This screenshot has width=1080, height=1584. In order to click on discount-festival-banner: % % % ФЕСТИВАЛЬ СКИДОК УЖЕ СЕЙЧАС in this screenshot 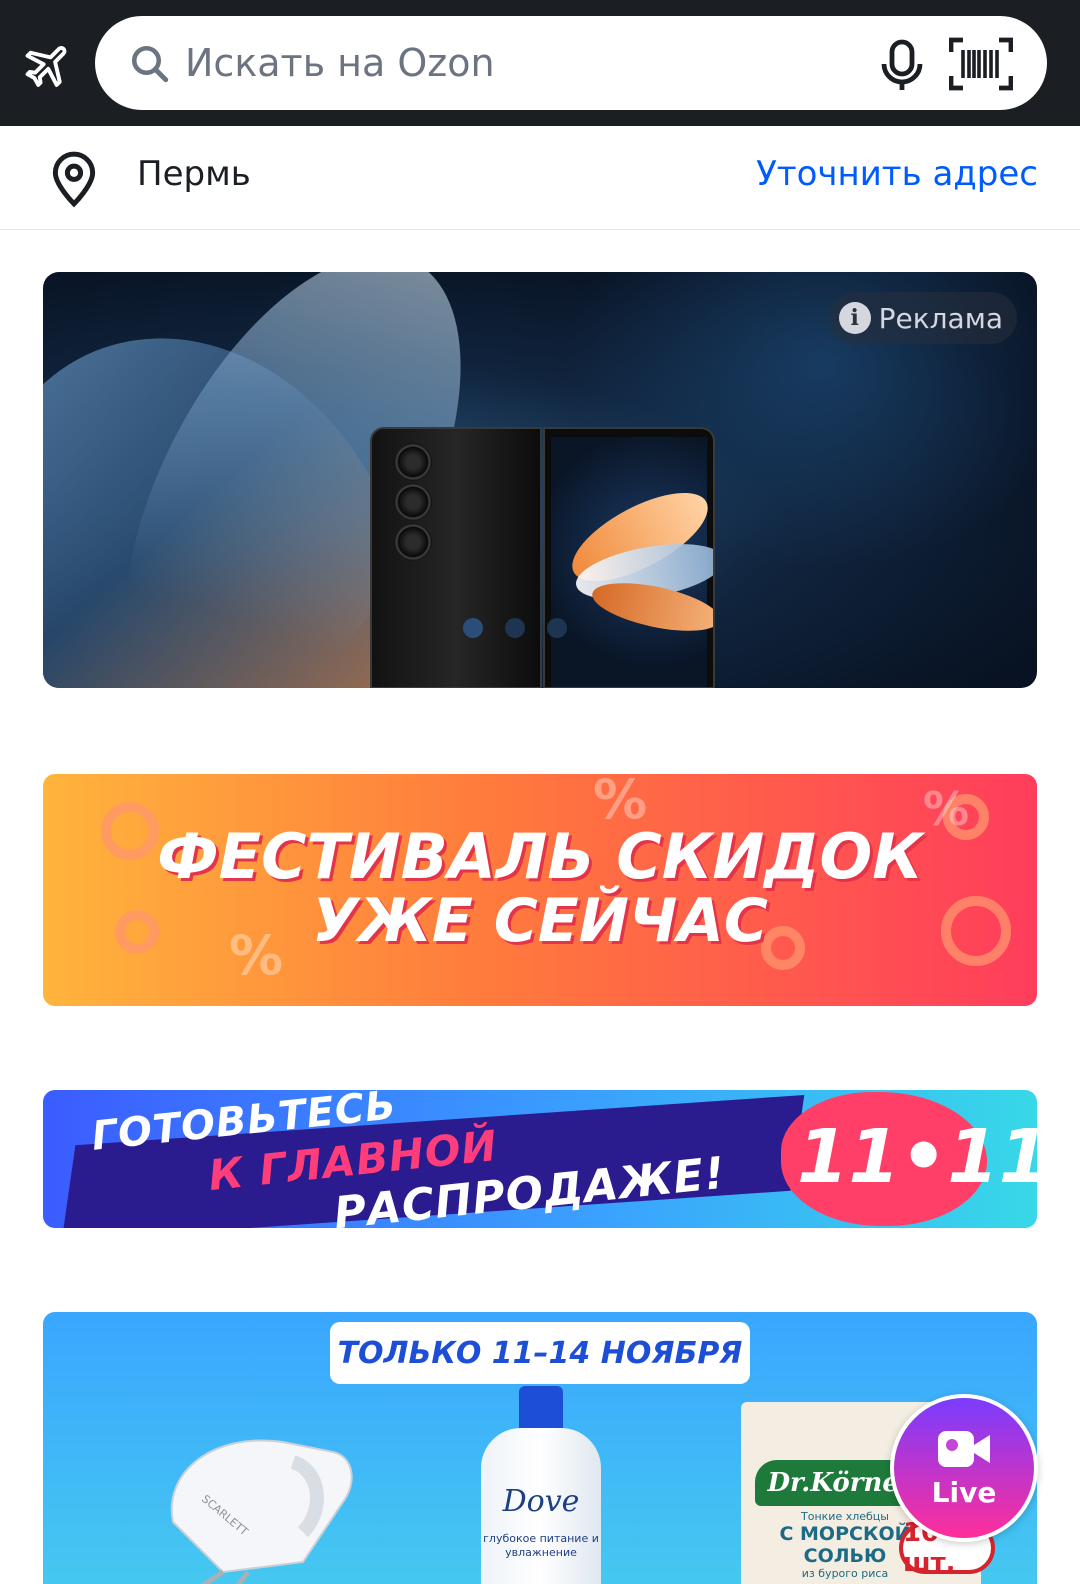, I will do `click(540, 890)`.